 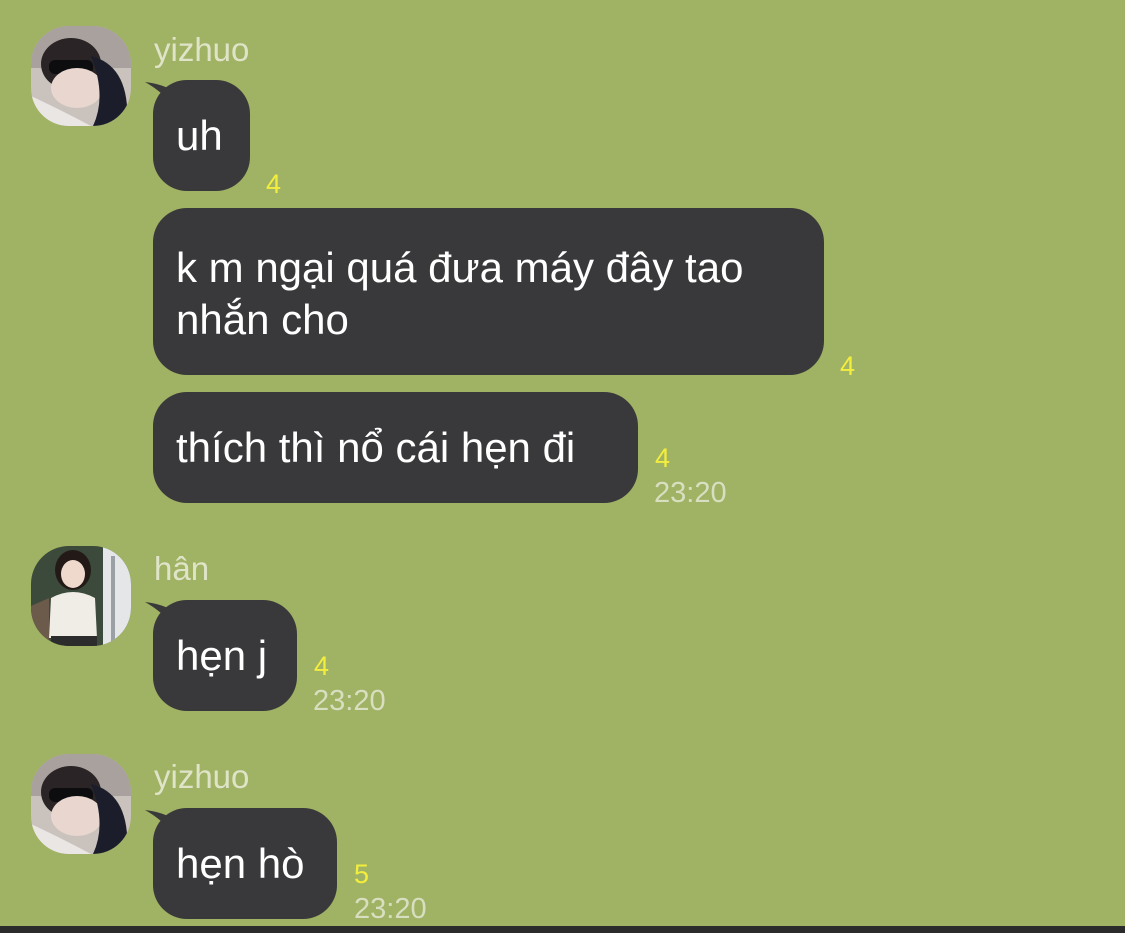 I want to click on message-bubble: hẹn j, so click(x=225, y=655).